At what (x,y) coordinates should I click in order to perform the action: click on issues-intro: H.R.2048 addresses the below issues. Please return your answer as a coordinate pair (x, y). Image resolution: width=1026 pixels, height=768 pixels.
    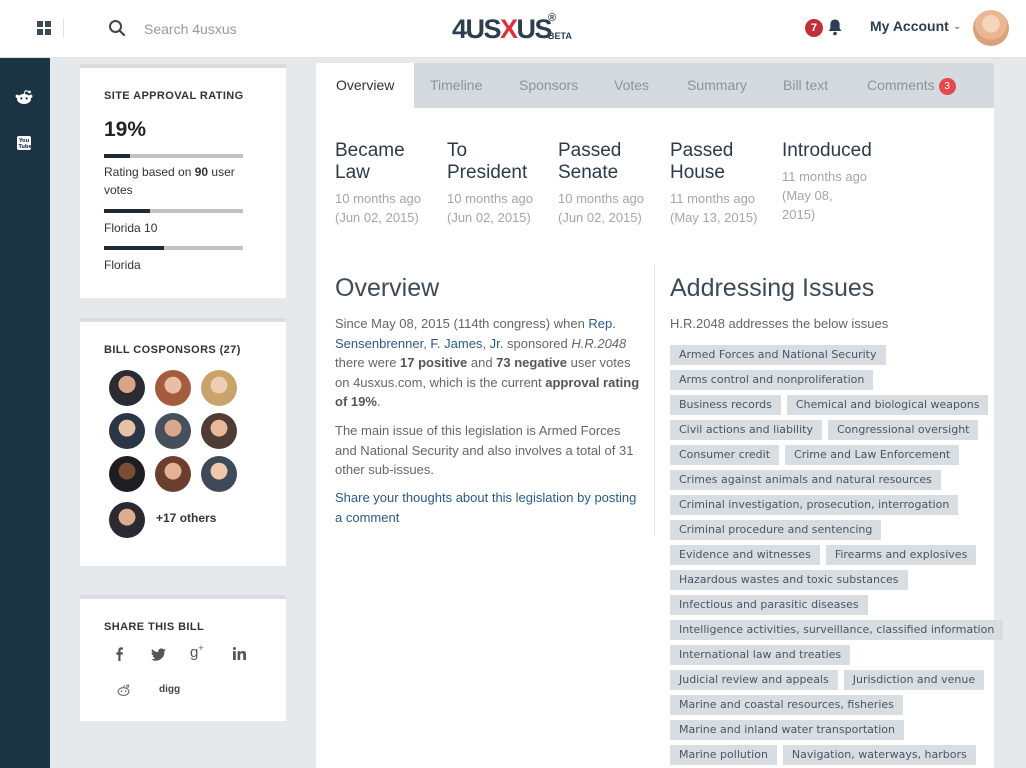
    Looking at the image, I should click on (779, 323).